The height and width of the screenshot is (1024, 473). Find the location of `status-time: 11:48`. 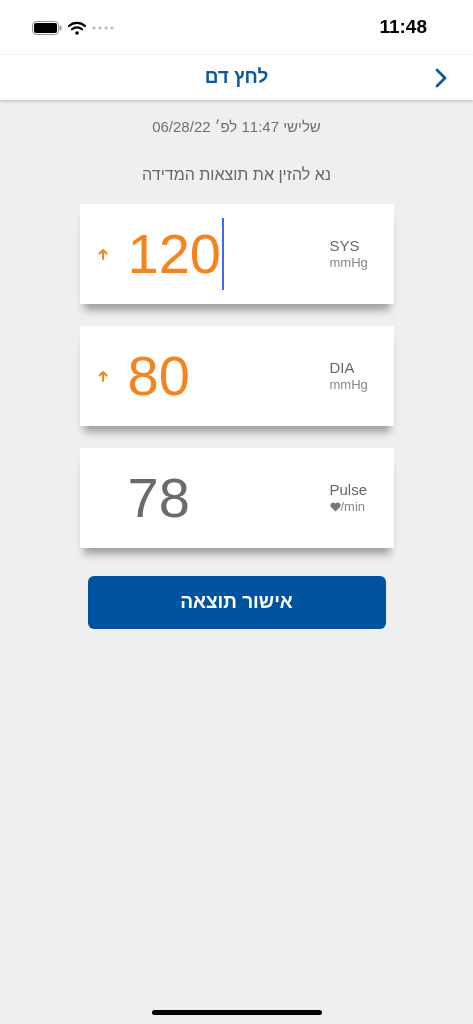

status-time: 11:48 is located at coordinates (403, 27).